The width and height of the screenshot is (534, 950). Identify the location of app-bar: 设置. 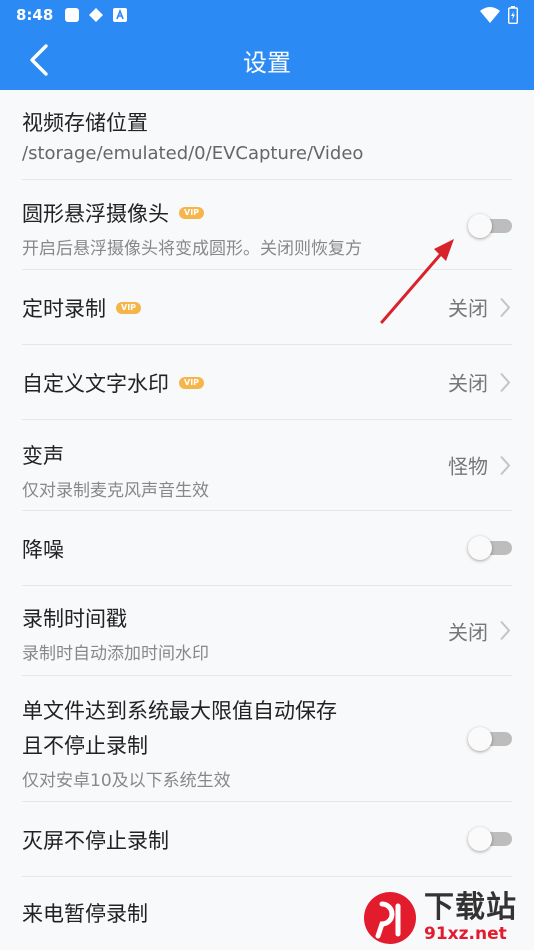
(267, 60).